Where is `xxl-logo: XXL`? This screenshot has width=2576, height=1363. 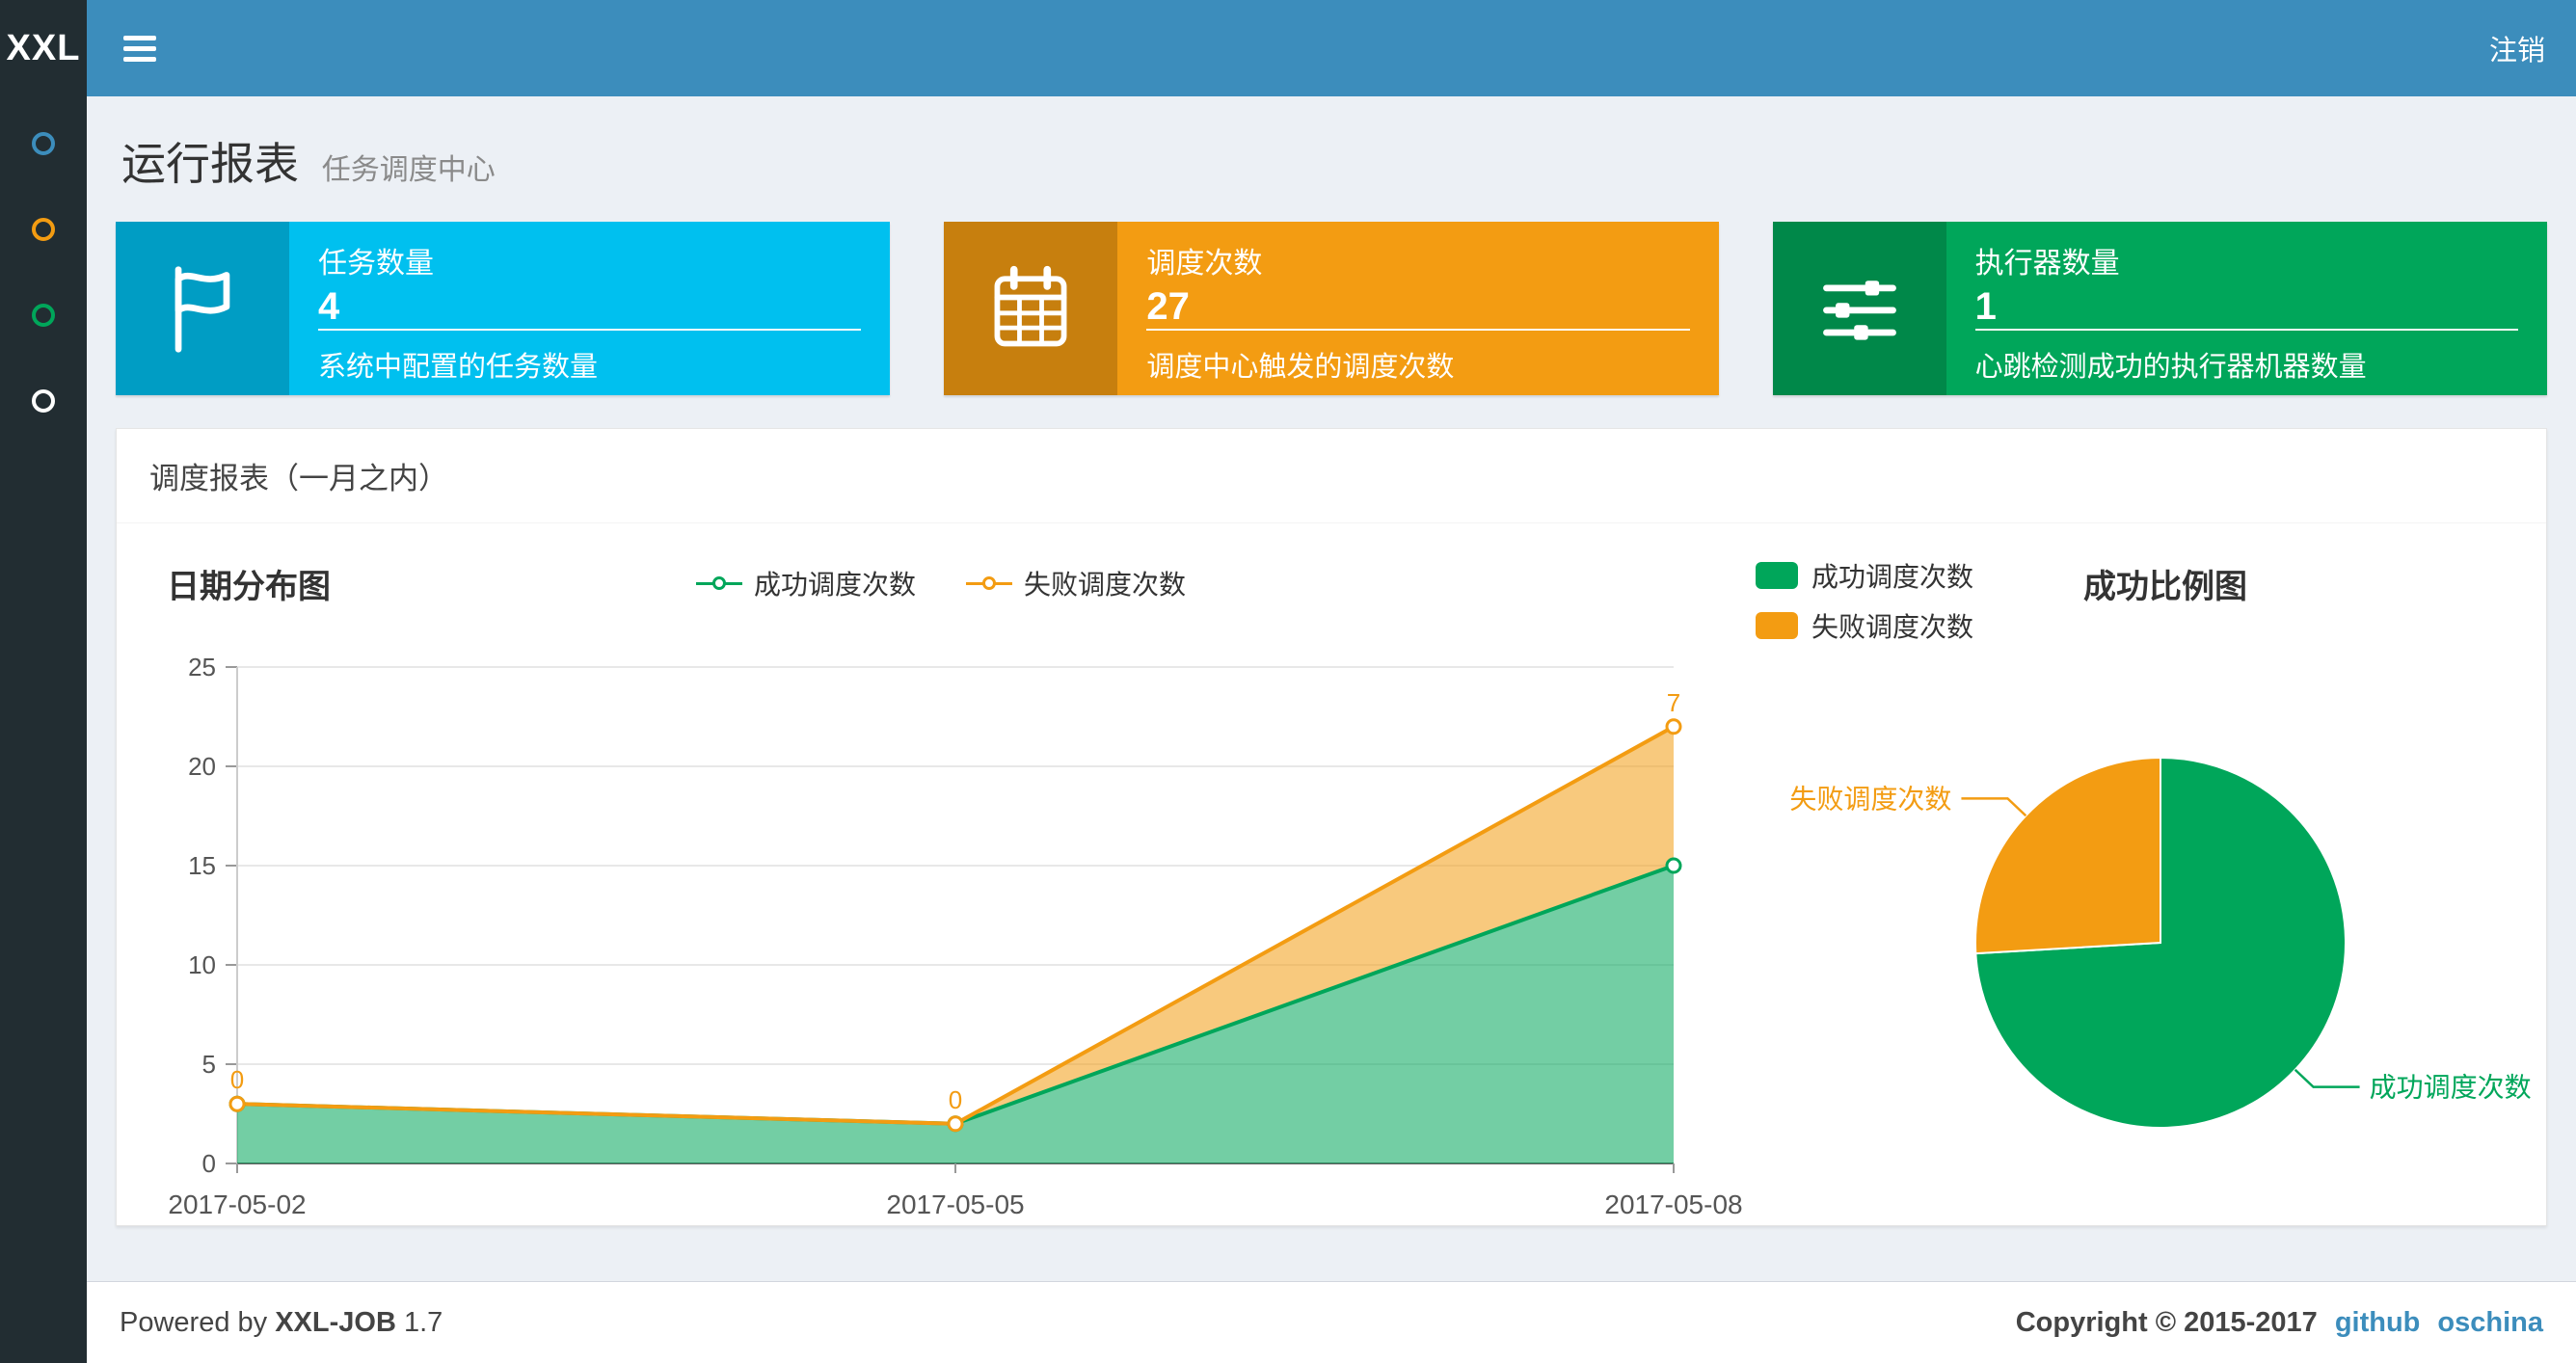
xxl-logo: XXL is located at coordinates (44, 48).